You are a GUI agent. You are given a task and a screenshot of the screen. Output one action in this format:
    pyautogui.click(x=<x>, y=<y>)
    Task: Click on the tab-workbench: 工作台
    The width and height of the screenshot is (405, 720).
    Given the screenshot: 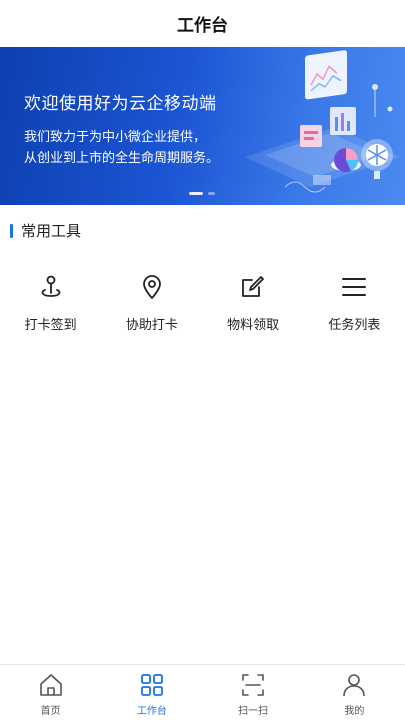 What is the action you would take?
    pyautogui.click(x=151, y=692)
    